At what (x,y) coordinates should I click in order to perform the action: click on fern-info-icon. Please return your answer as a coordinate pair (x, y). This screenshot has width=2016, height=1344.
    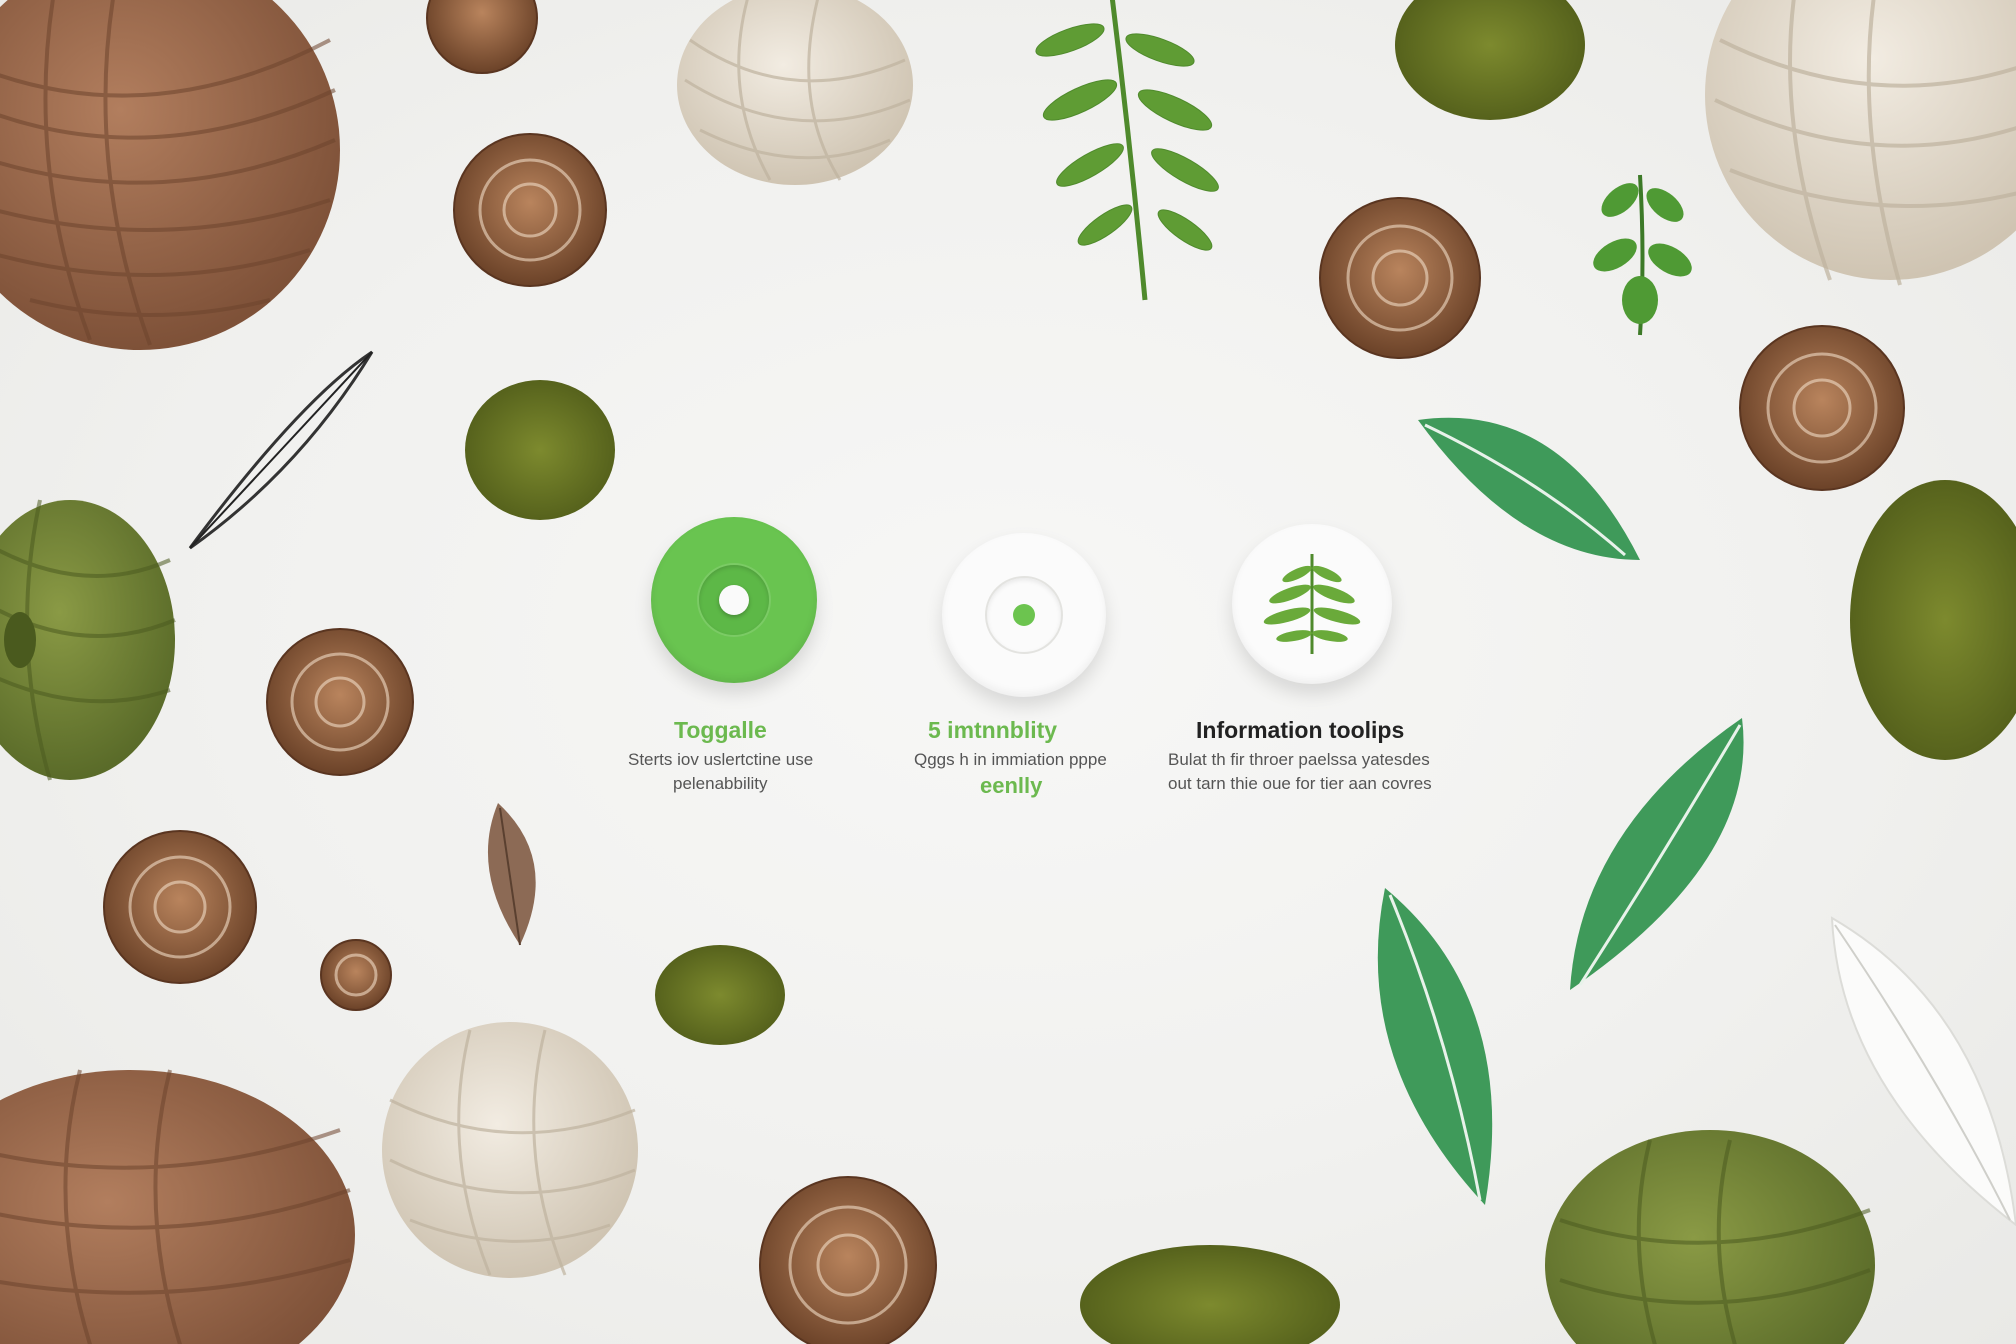
    Looking at the image, I should click on (1312, 604).